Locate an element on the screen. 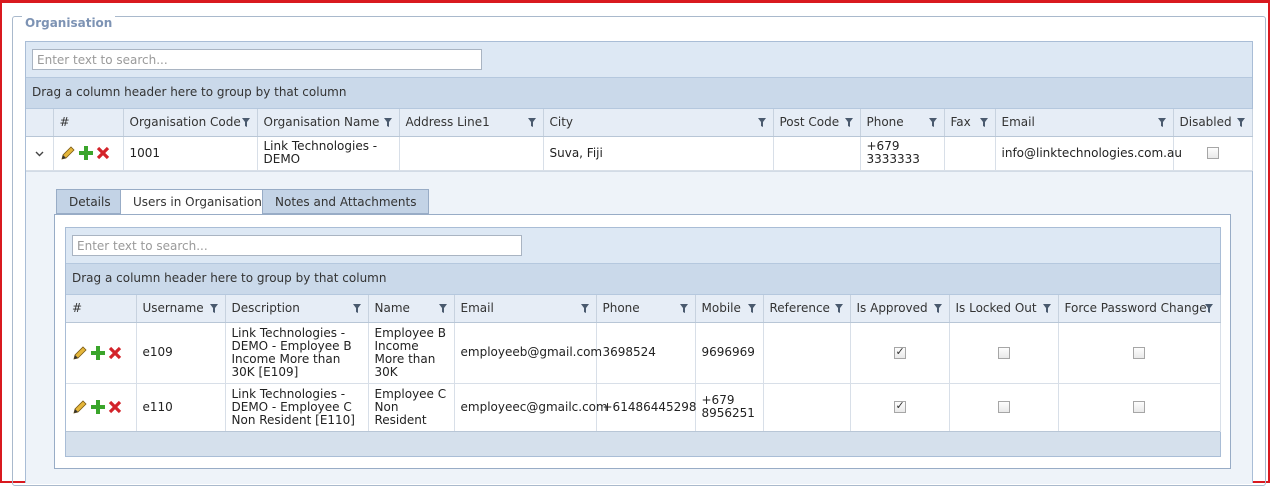  search-input is located at coordinates (257, 59).